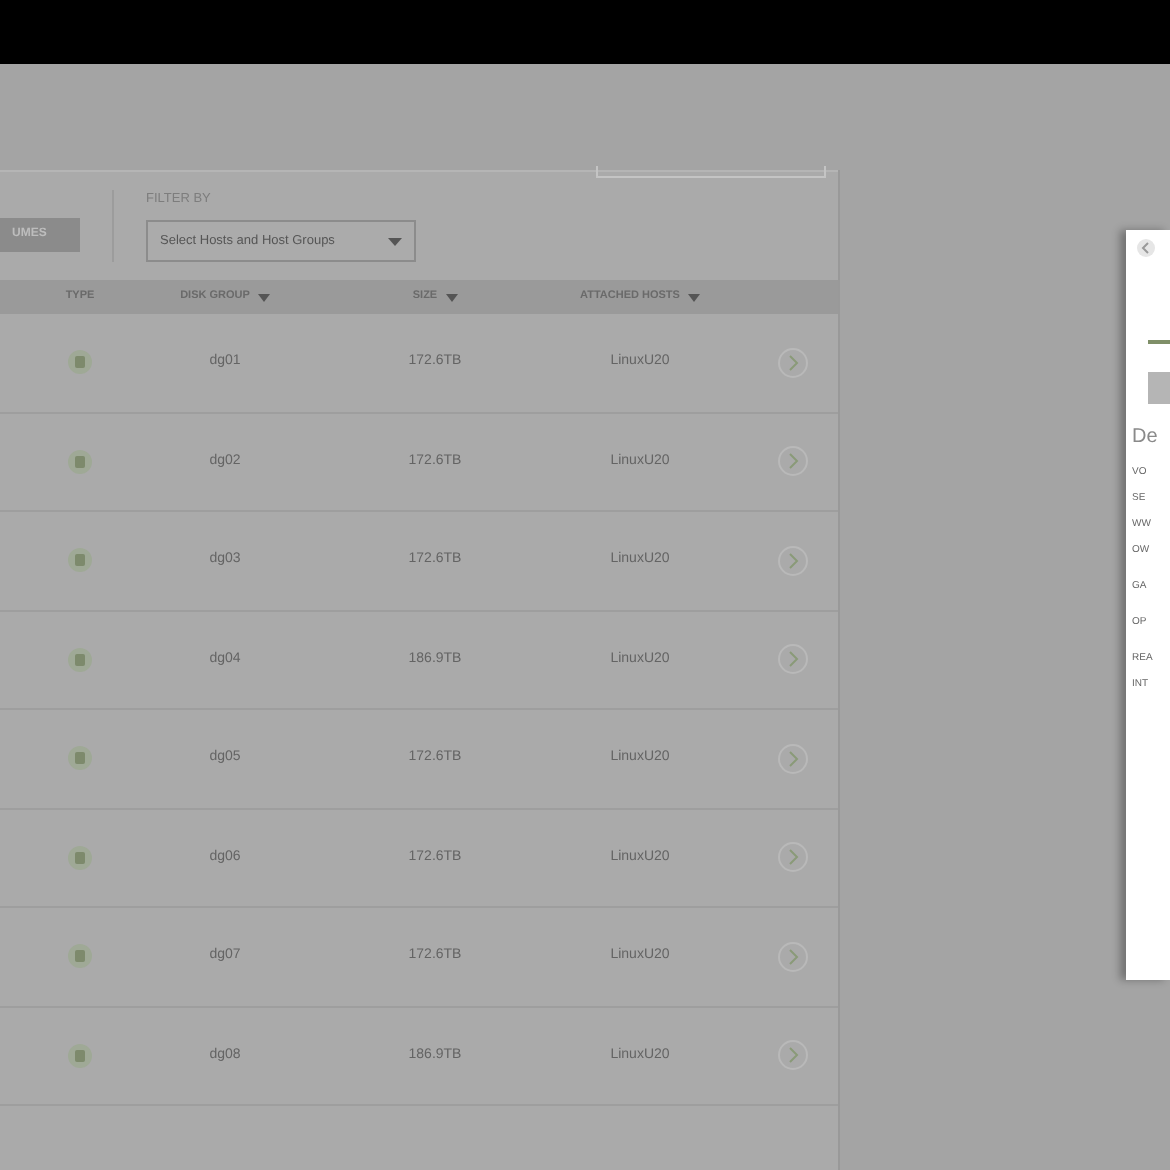  Describe the element at coordinates (1146, 438) in the screenshot. I see `detail-title: De` at that location.